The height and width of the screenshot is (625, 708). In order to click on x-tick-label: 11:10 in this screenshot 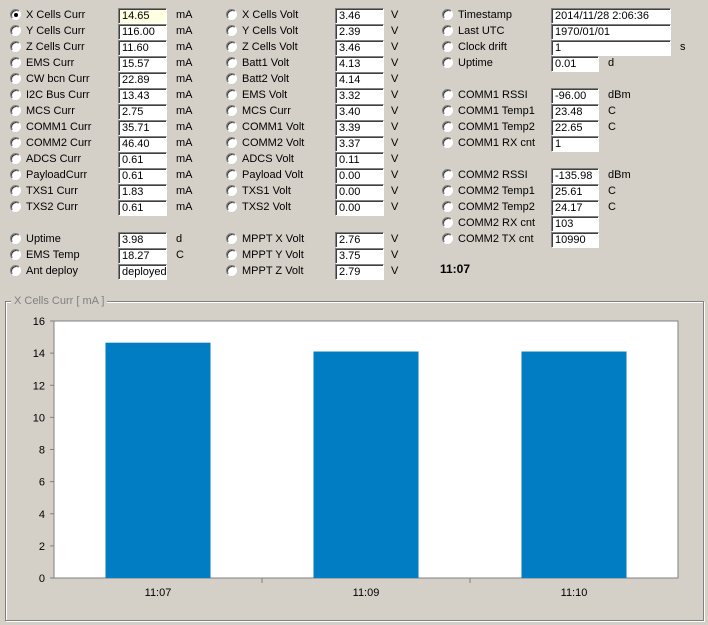, I will do `click(574, 593)`.